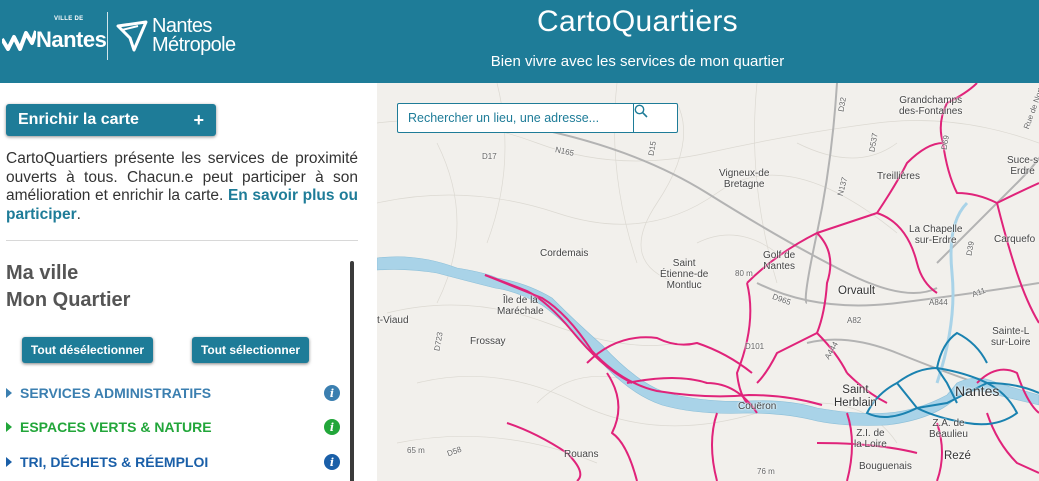  What do you see at coordinates (948, 429) in the screenshot?
I see `map-label: Z.A. de Beaulieu` at bounding box center [948, 429].